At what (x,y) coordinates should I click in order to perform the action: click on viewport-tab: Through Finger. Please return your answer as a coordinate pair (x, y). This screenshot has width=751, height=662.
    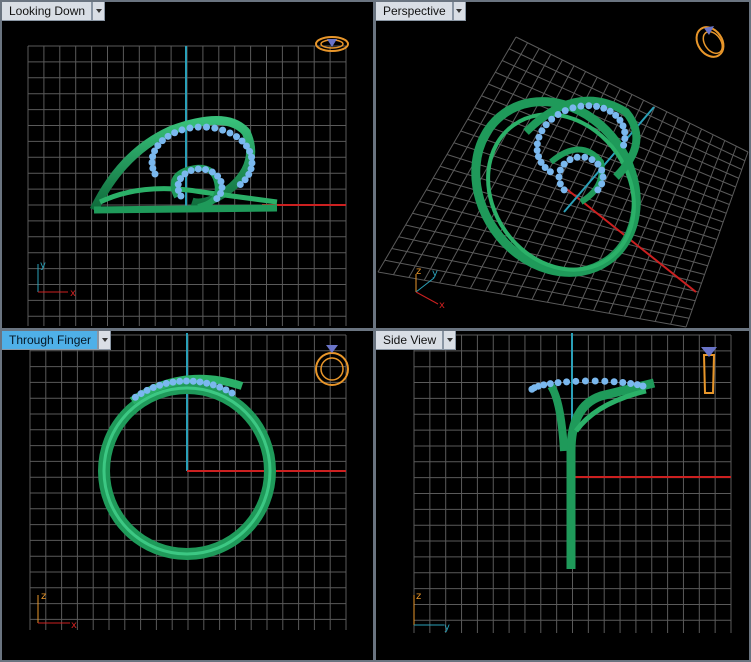
    Looking at the image, I should click on (57, 340).